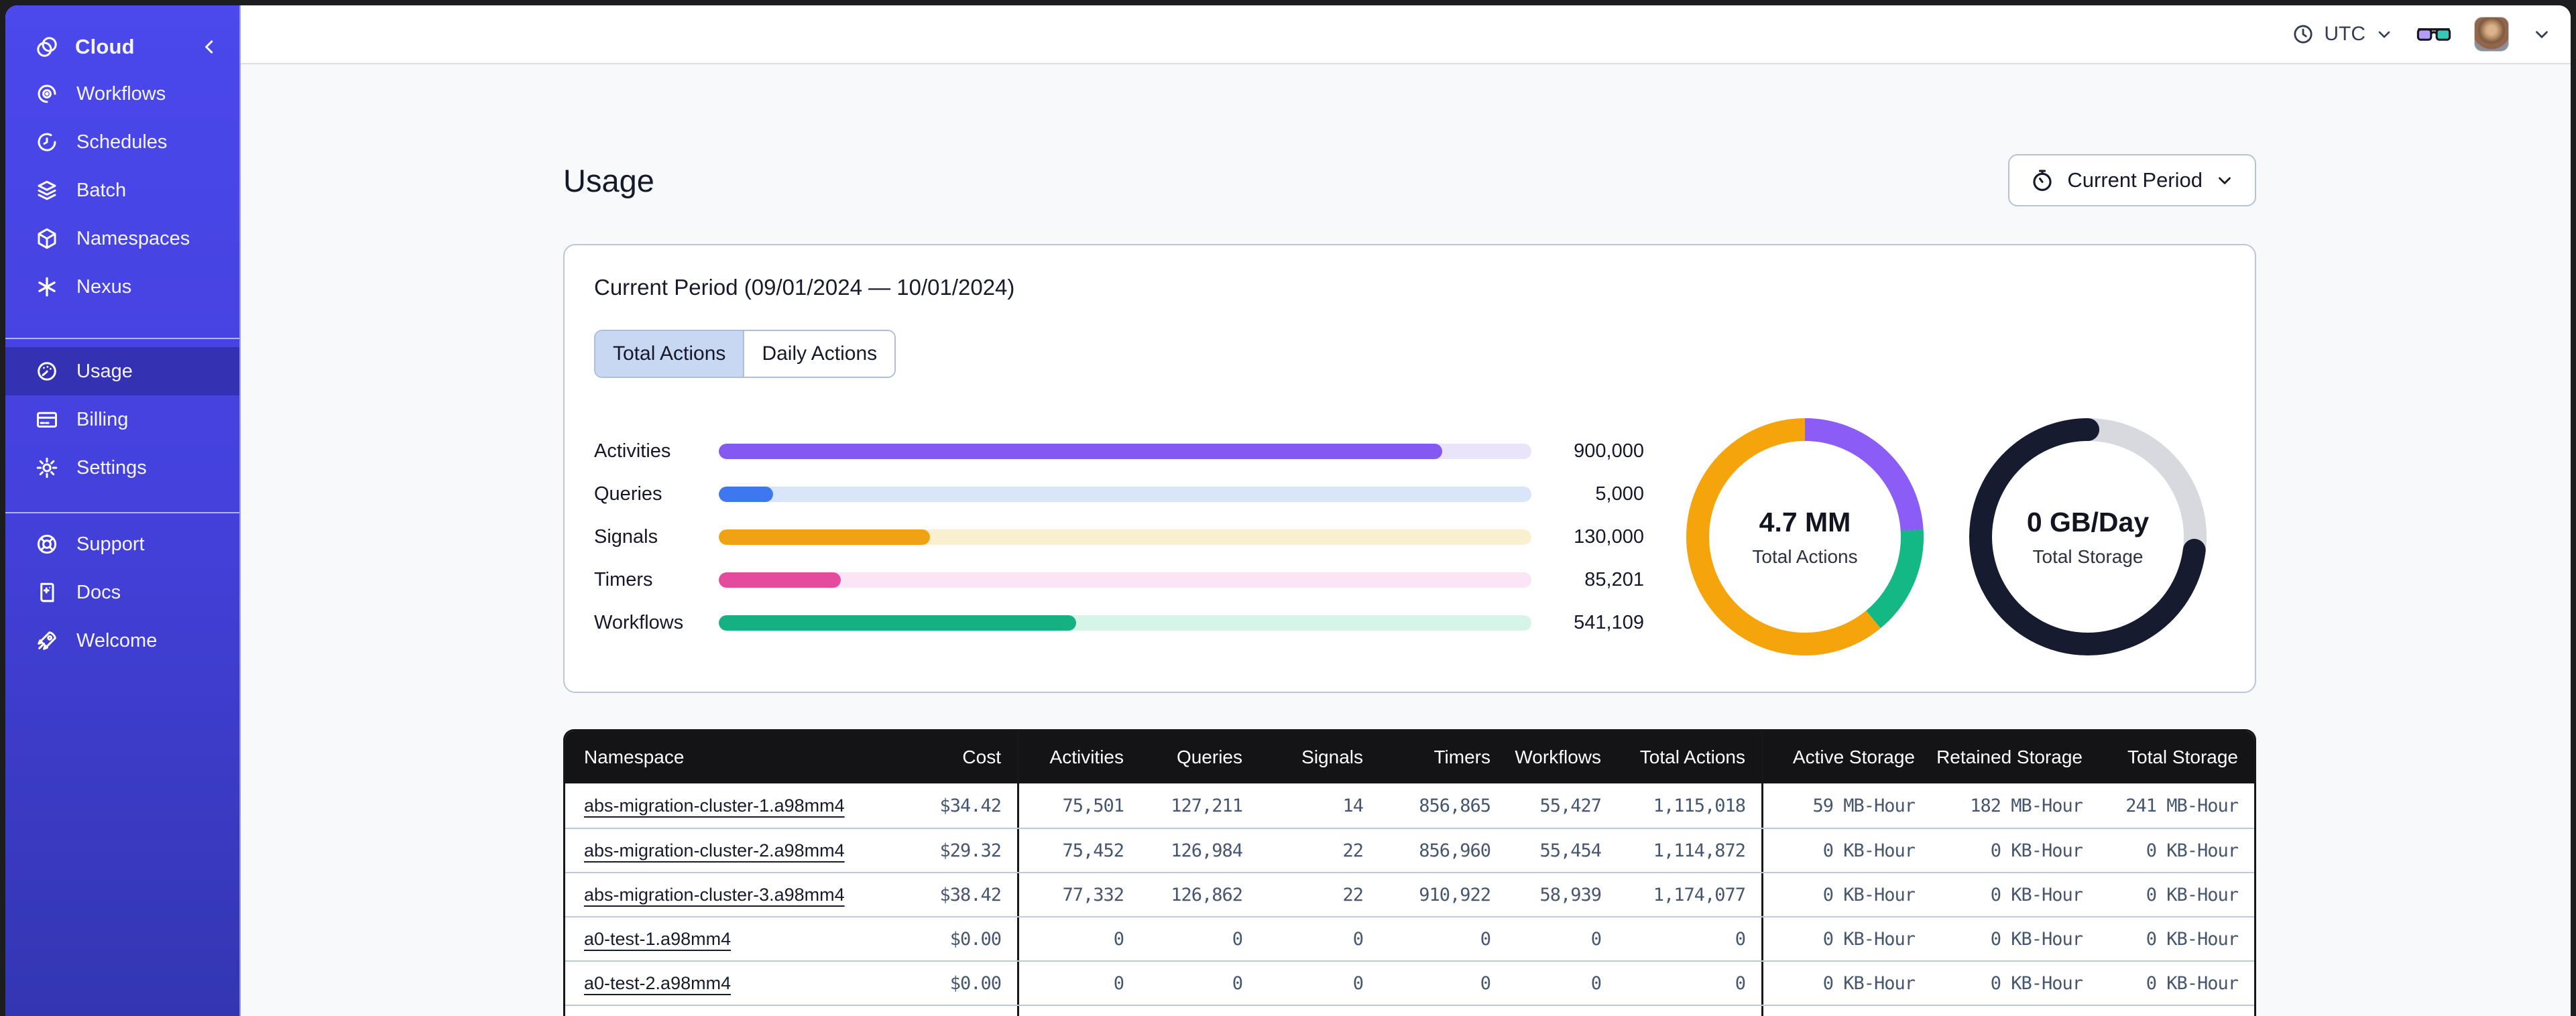 This screenshot has width=2576, height=1016. I want to click on account-menu-button, so click(2542, 34).